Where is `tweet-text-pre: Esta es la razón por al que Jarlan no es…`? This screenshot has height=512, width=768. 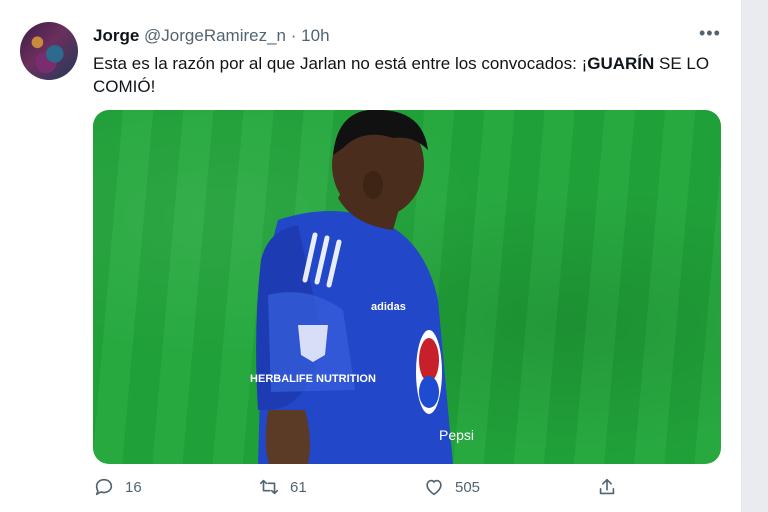 tweet-text-pre: Esta es la razón por al que Jarlan no es… is located at coordinates (340, 63).